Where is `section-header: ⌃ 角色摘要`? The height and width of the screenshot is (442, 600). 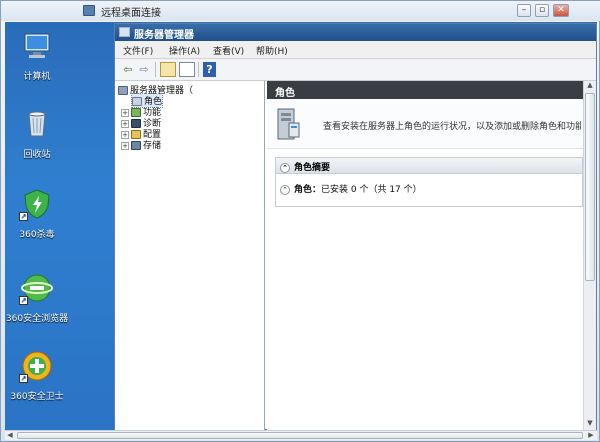
section-header: ⌃ 角色摘要 is located at coordinates (429, 166).